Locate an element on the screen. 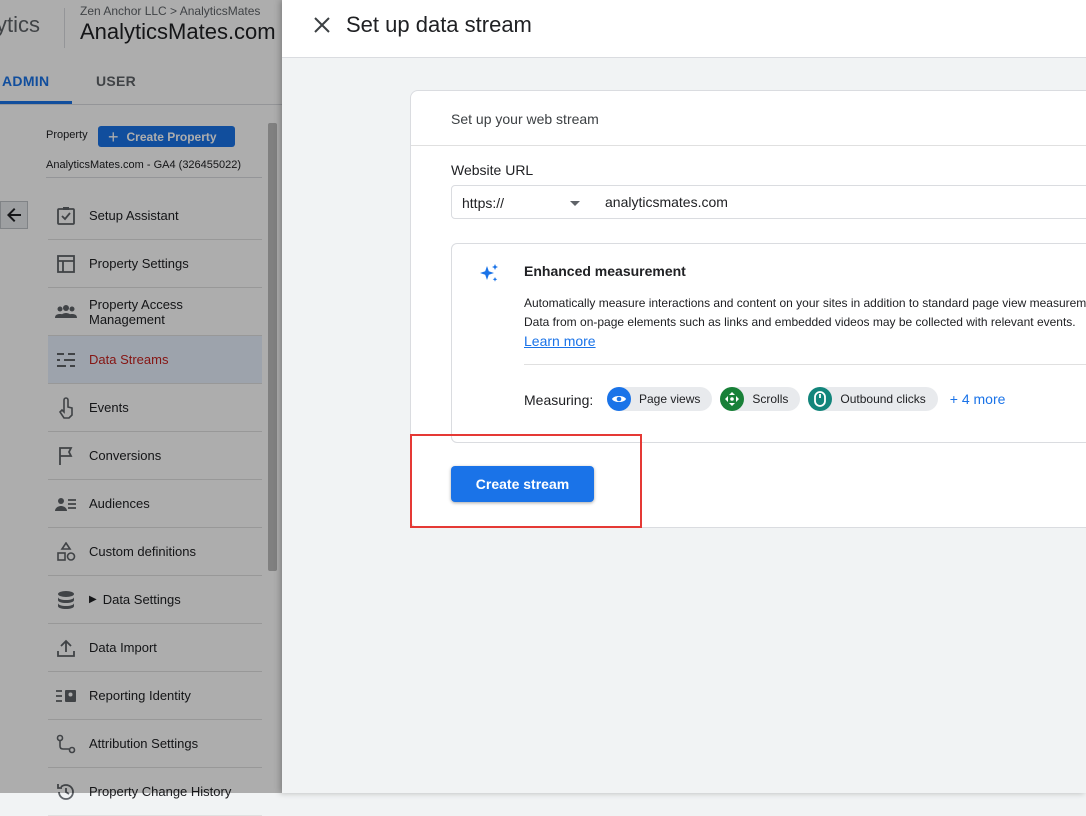  drawer-header: Set up data stream is located at coordinates (684, 29).